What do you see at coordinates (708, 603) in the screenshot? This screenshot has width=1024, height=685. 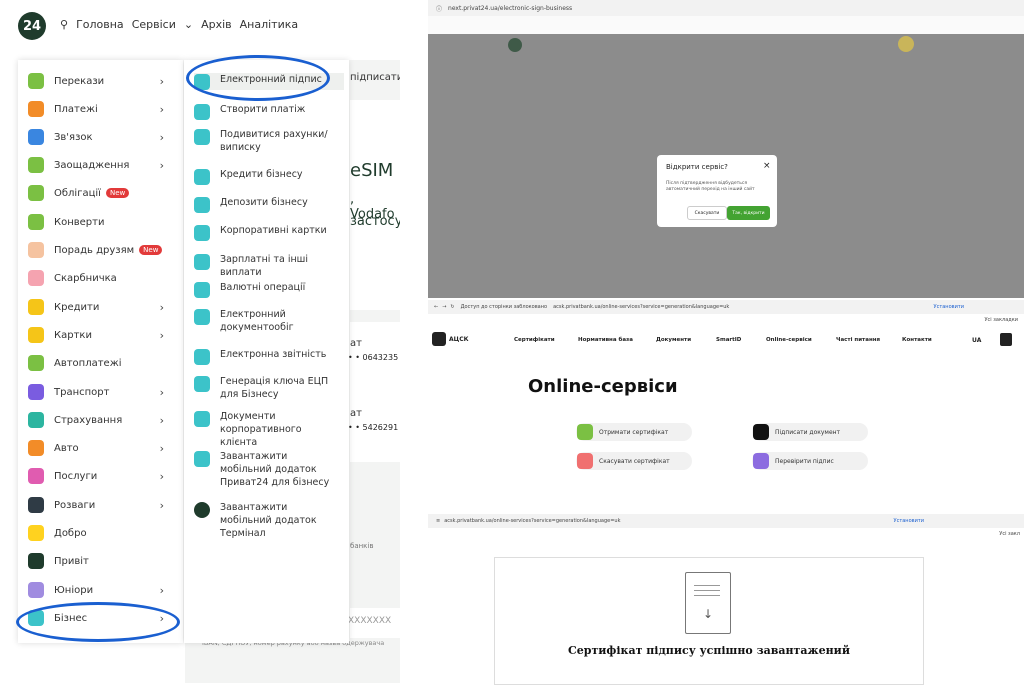 I see `document-download-icon: ↓` at bounding box center [708, 603].